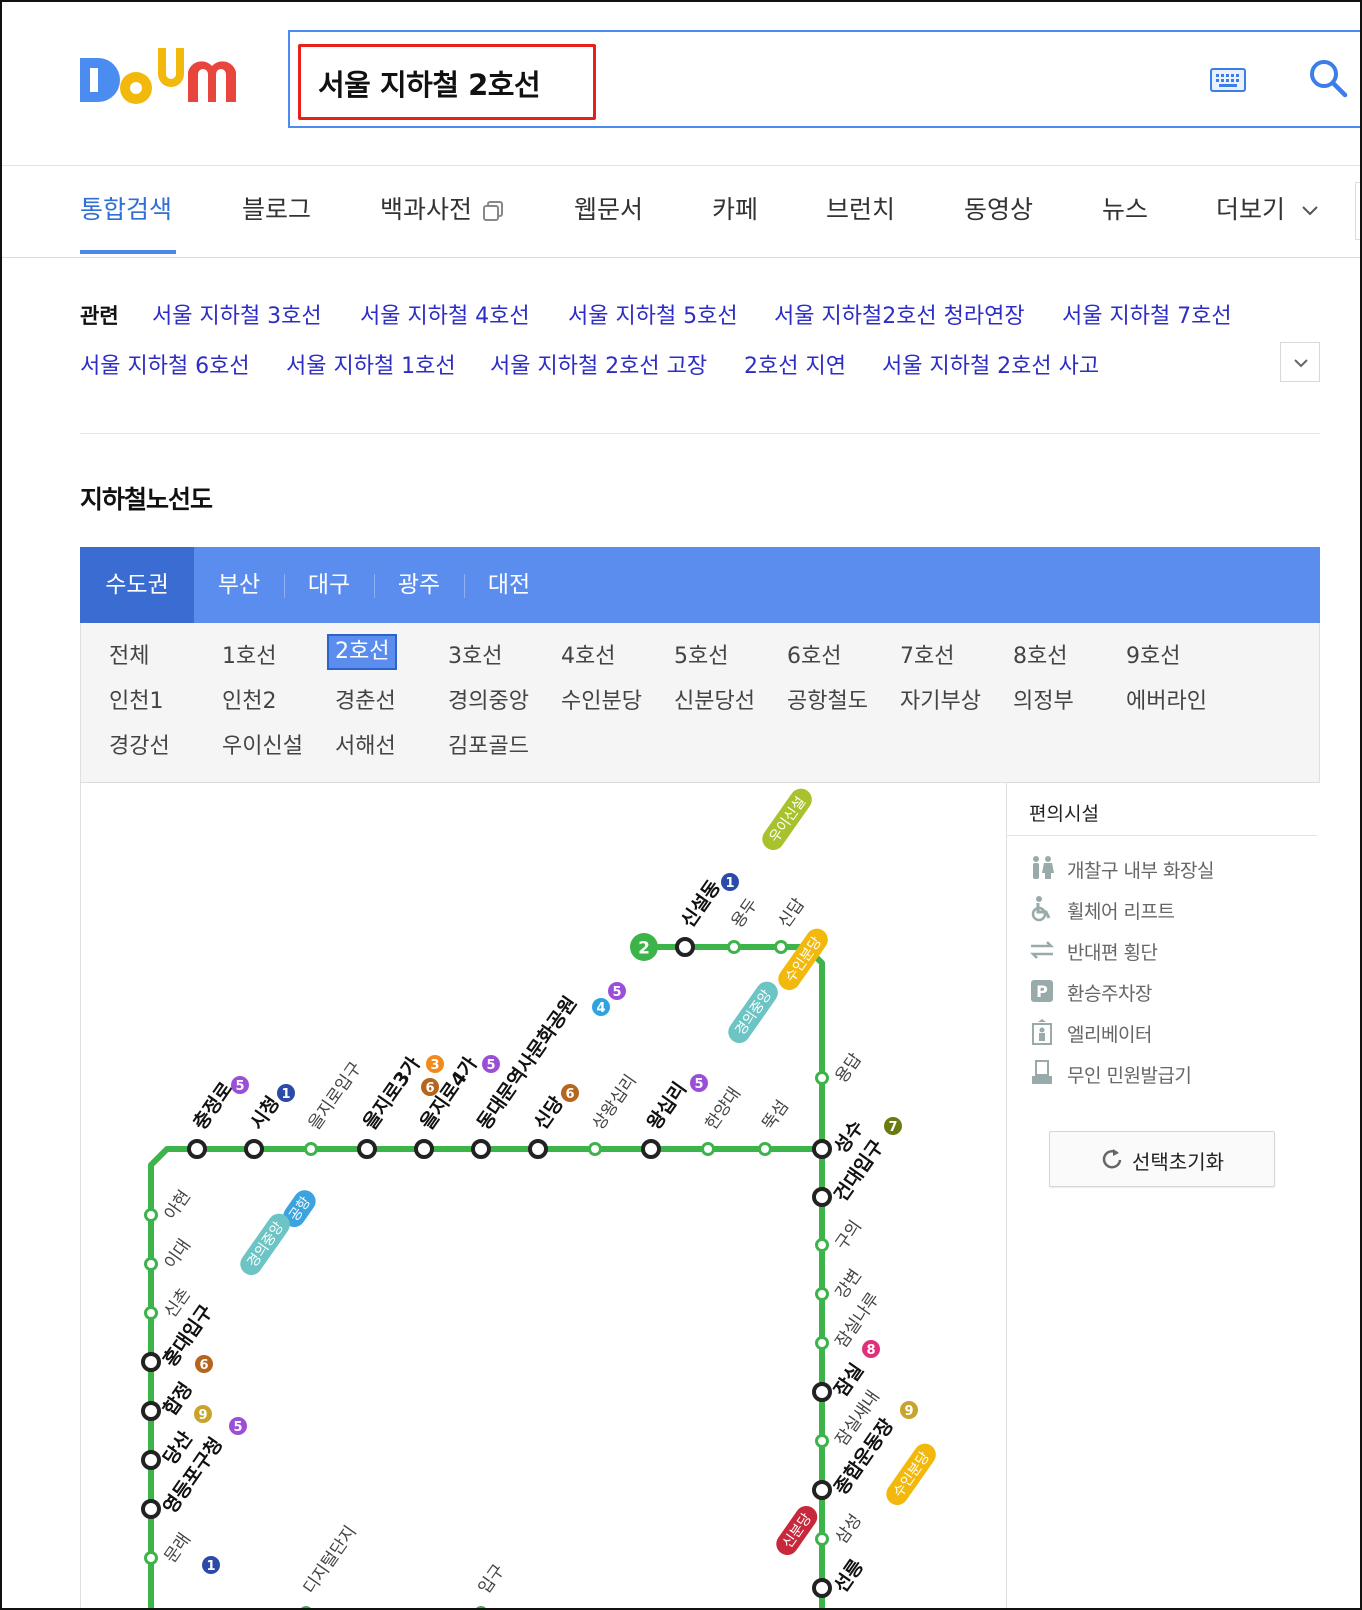  What do you see at coordinates (735, 208) in the screenshot?
I see `tab-cafe: 카페` at bounding box center [735, 208].